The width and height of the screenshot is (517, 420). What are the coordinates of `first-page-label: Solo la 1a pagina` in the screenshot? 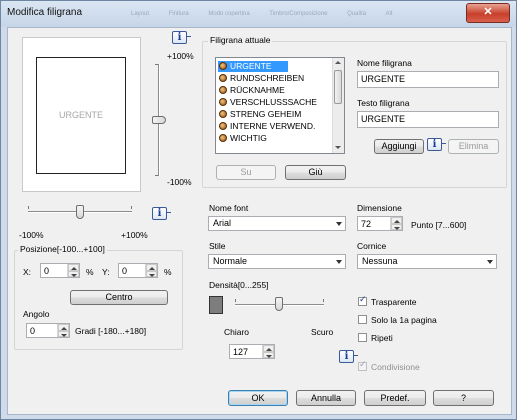 It's located at (404, 320).